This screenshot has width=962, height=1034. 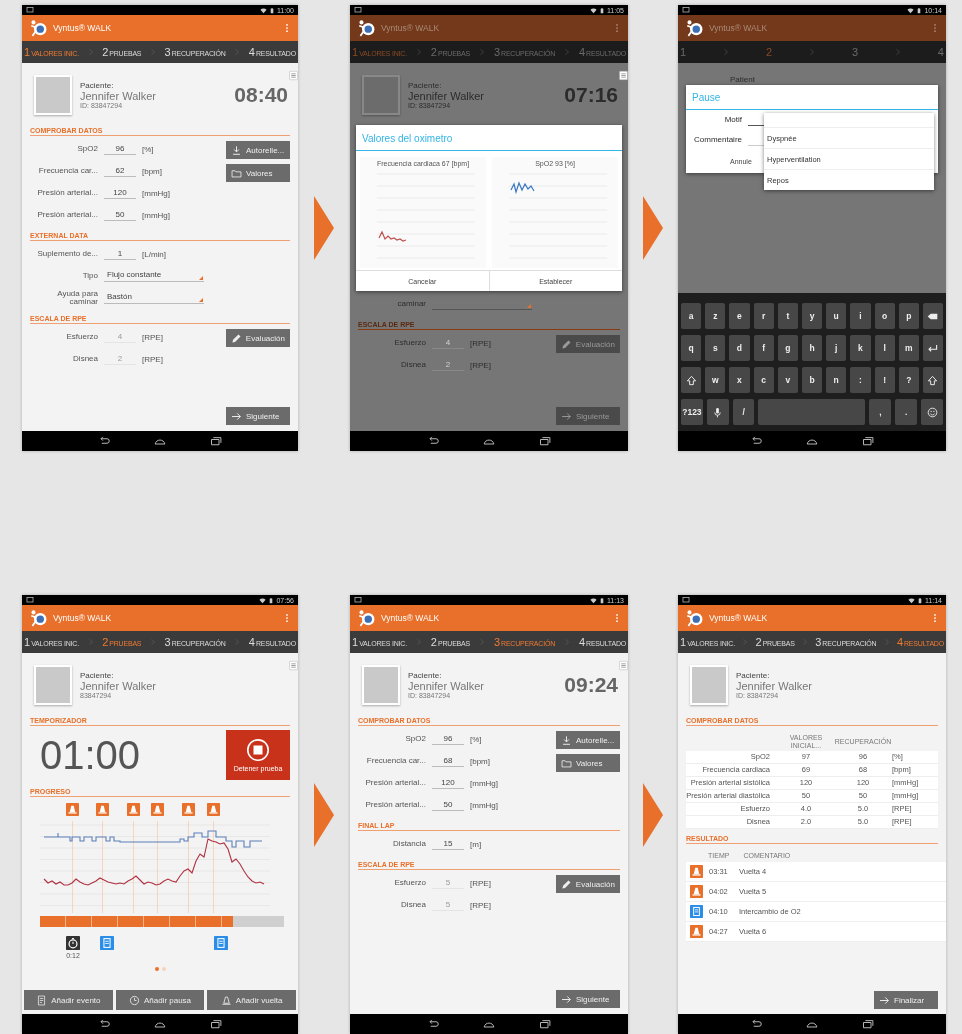 I want to click on keyboard-key: v, so click(x=787, y=380).